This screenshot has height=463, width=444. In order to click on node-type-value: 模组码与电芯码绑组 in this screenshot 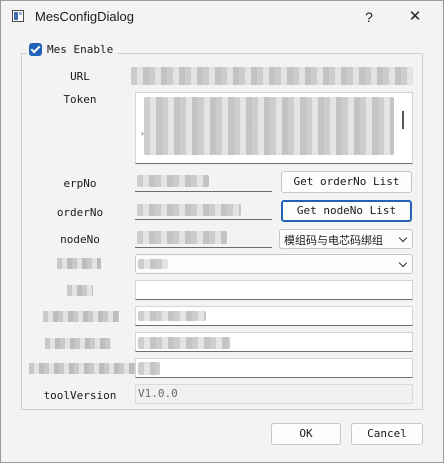, I will do `click(333, 240)`.